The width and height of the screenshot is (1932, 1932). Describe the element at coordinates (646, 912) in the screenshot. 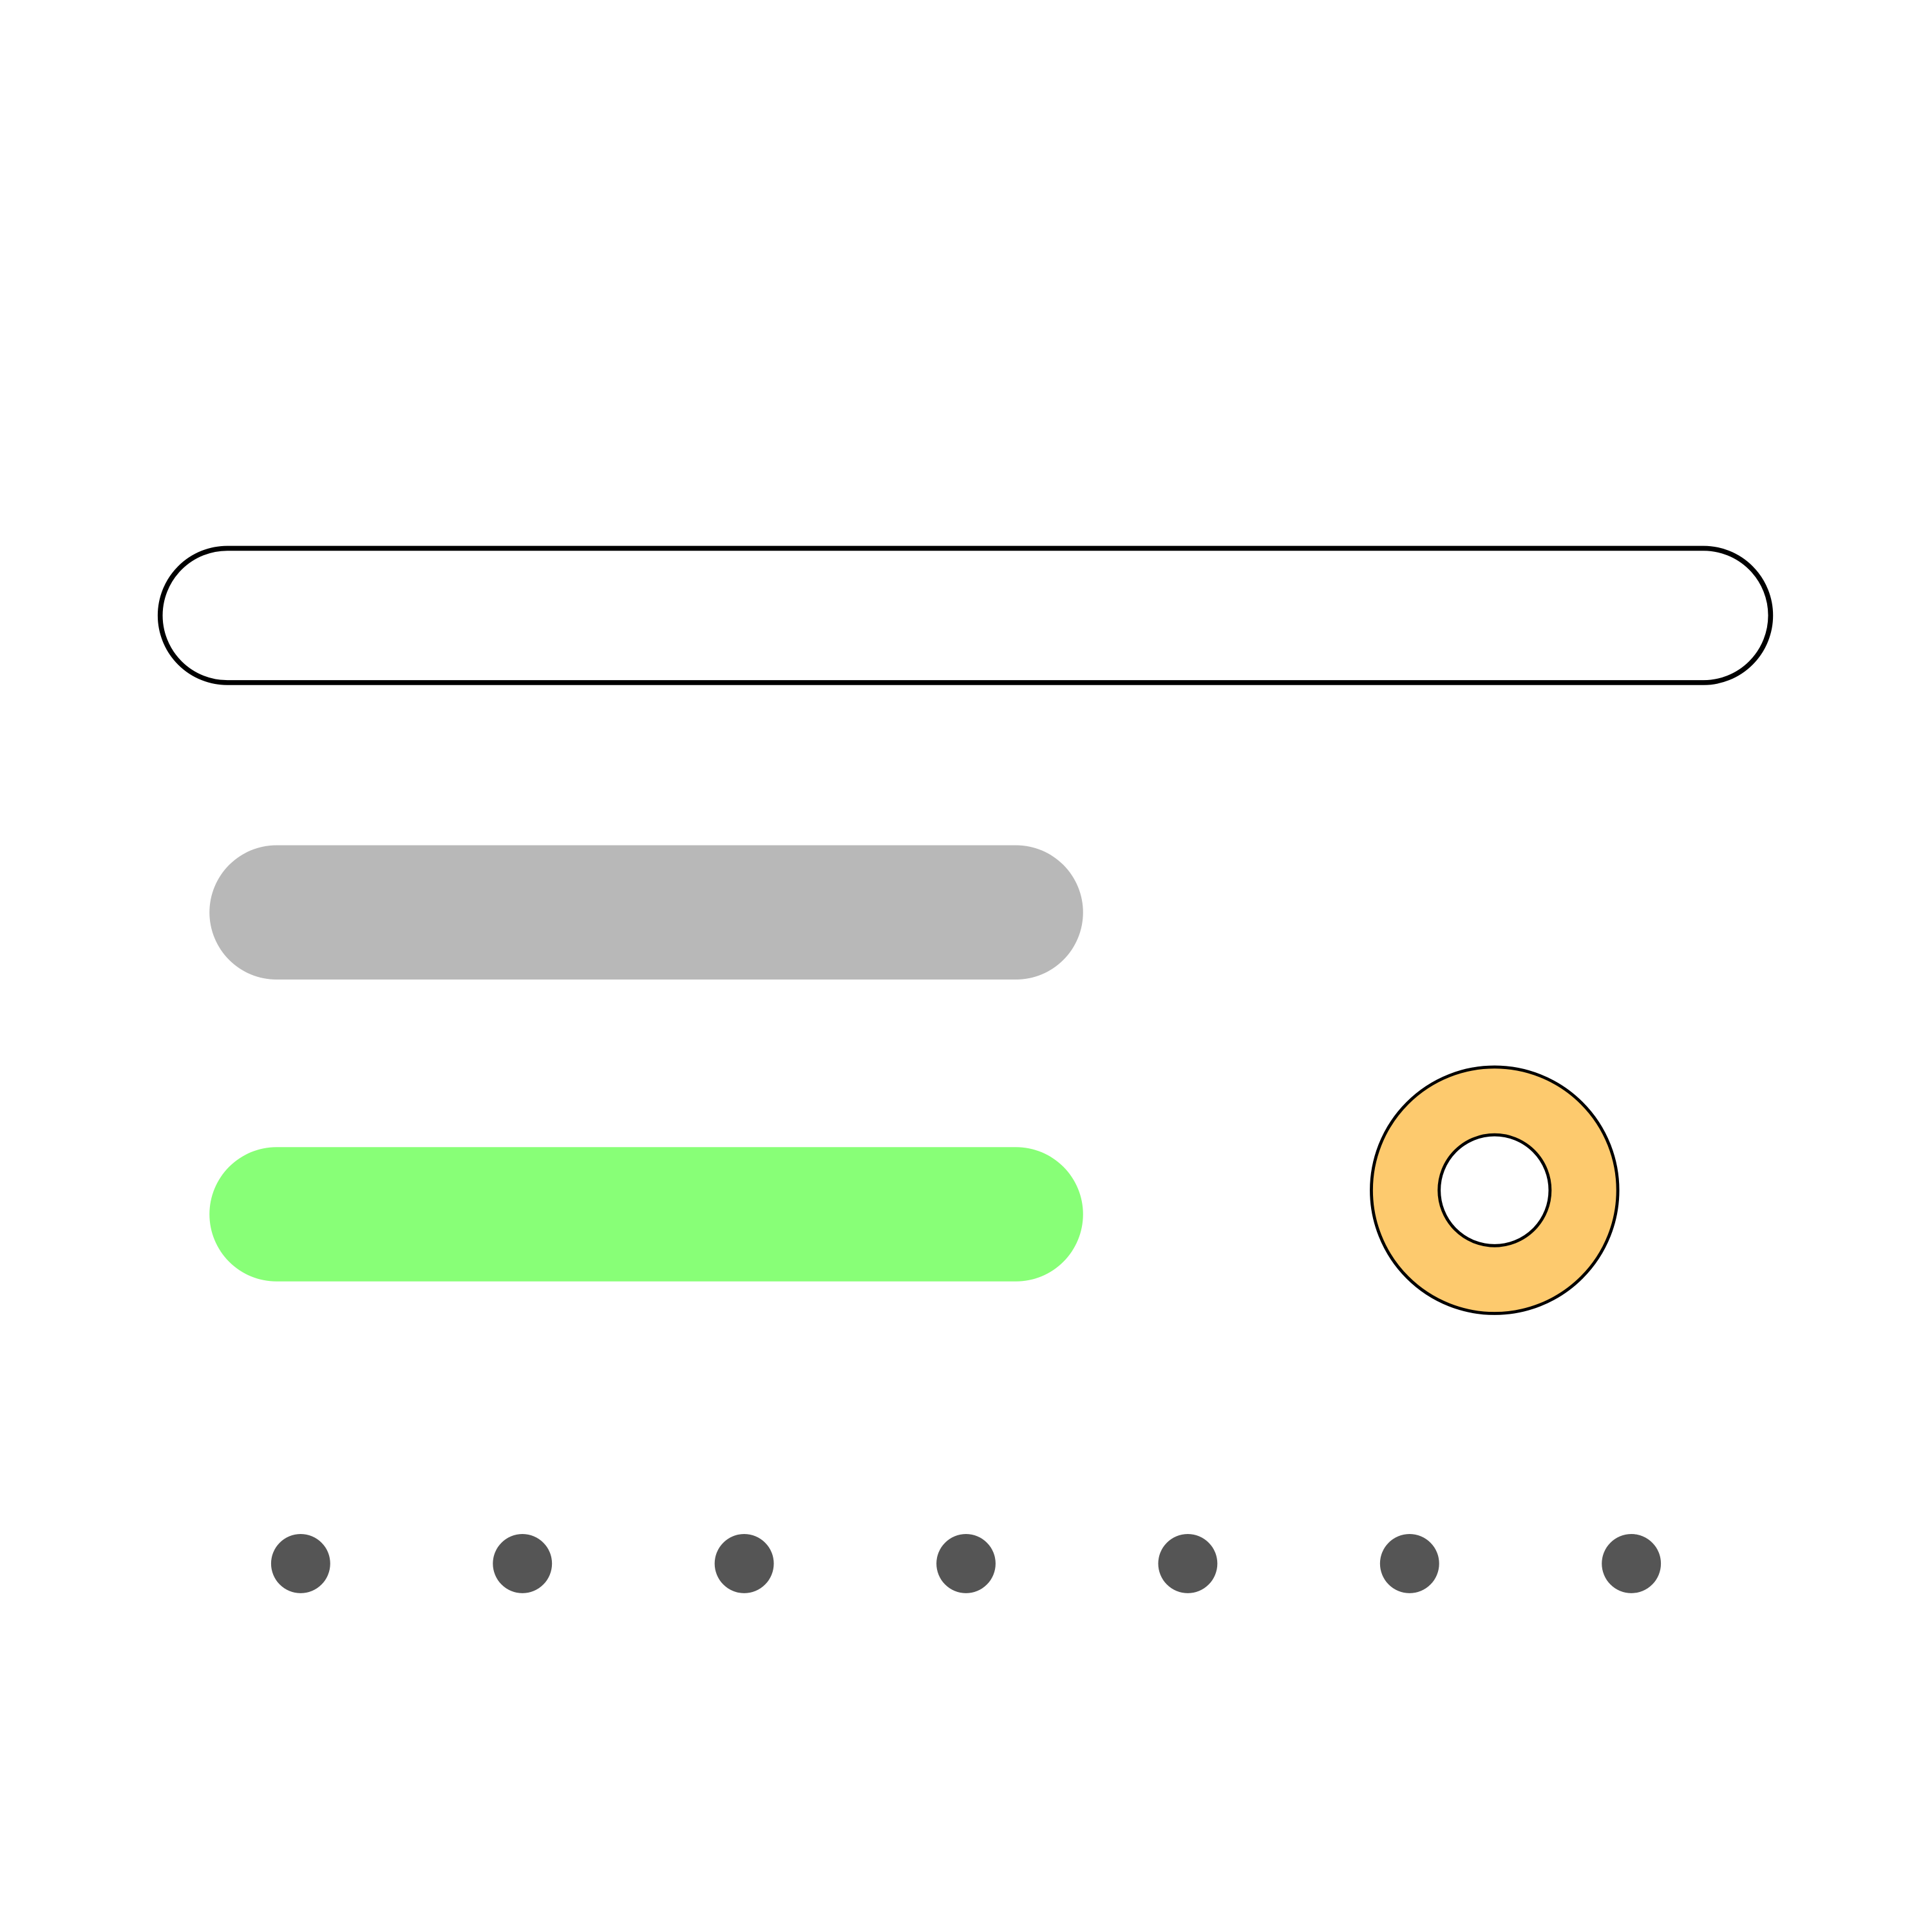

I see `gray-pill-bar` at that location.